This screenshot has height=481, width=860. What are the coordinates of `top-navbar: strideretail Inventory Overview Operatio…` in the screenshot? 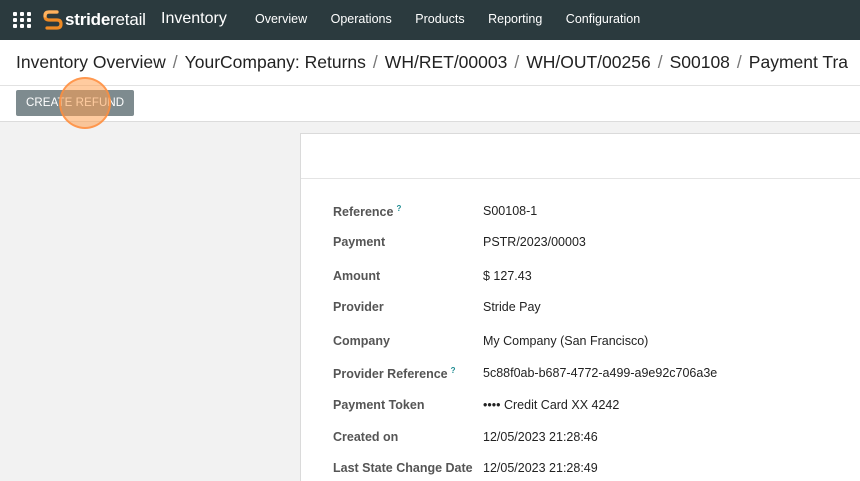 It's located at (430, 20).